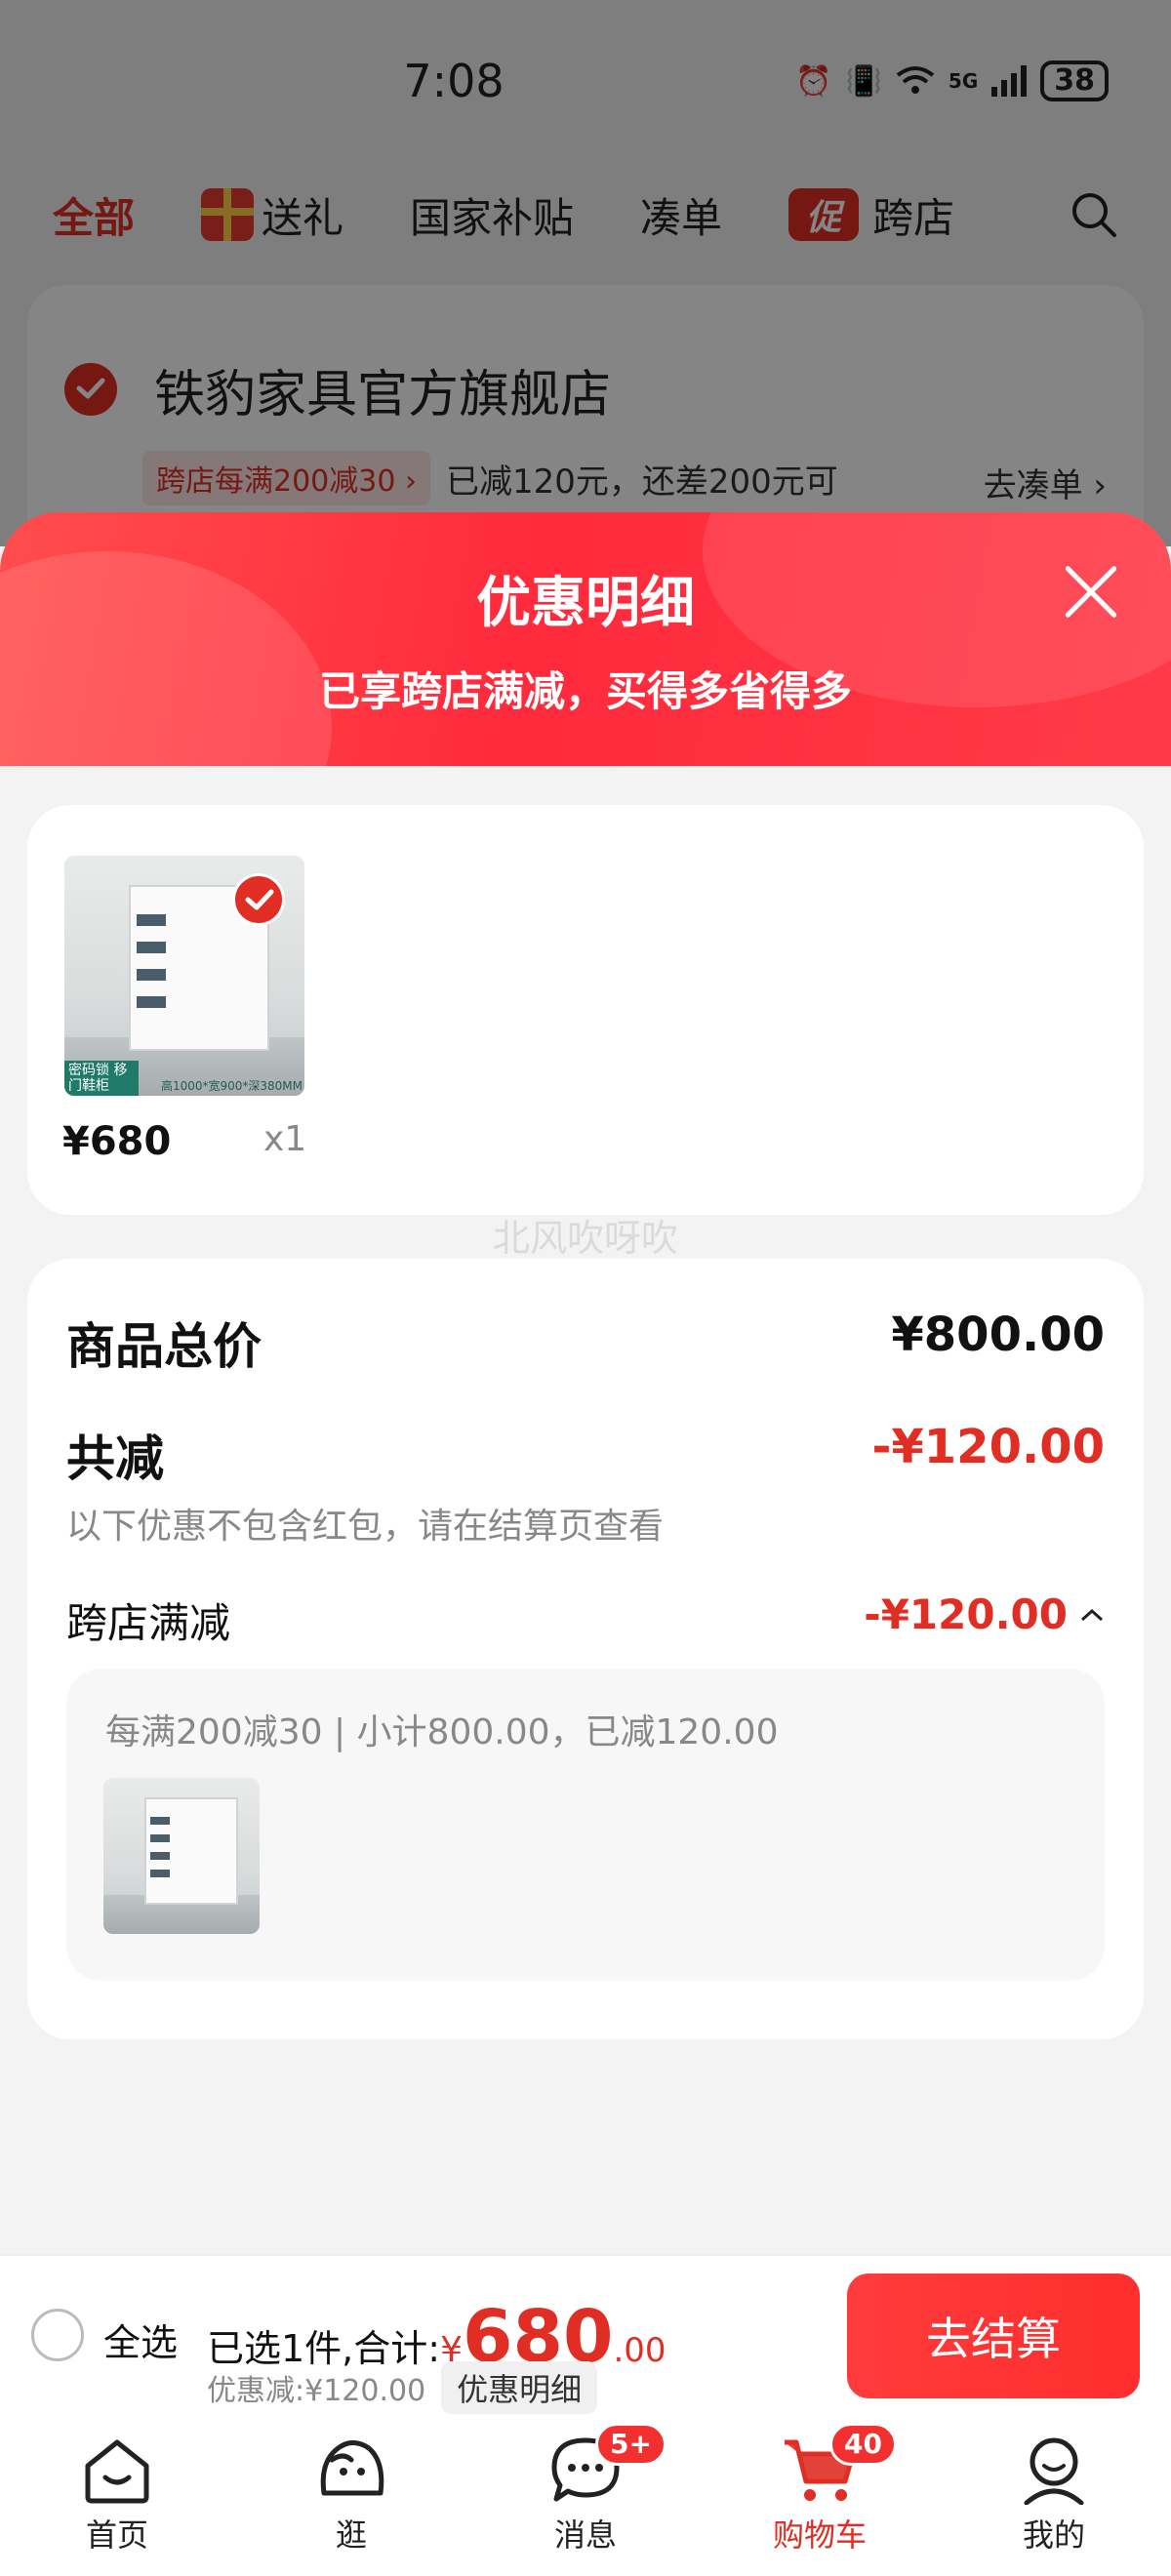 The image size is (1171, 2576). I want to click on select-all-checkbox, so click(57, 2335).